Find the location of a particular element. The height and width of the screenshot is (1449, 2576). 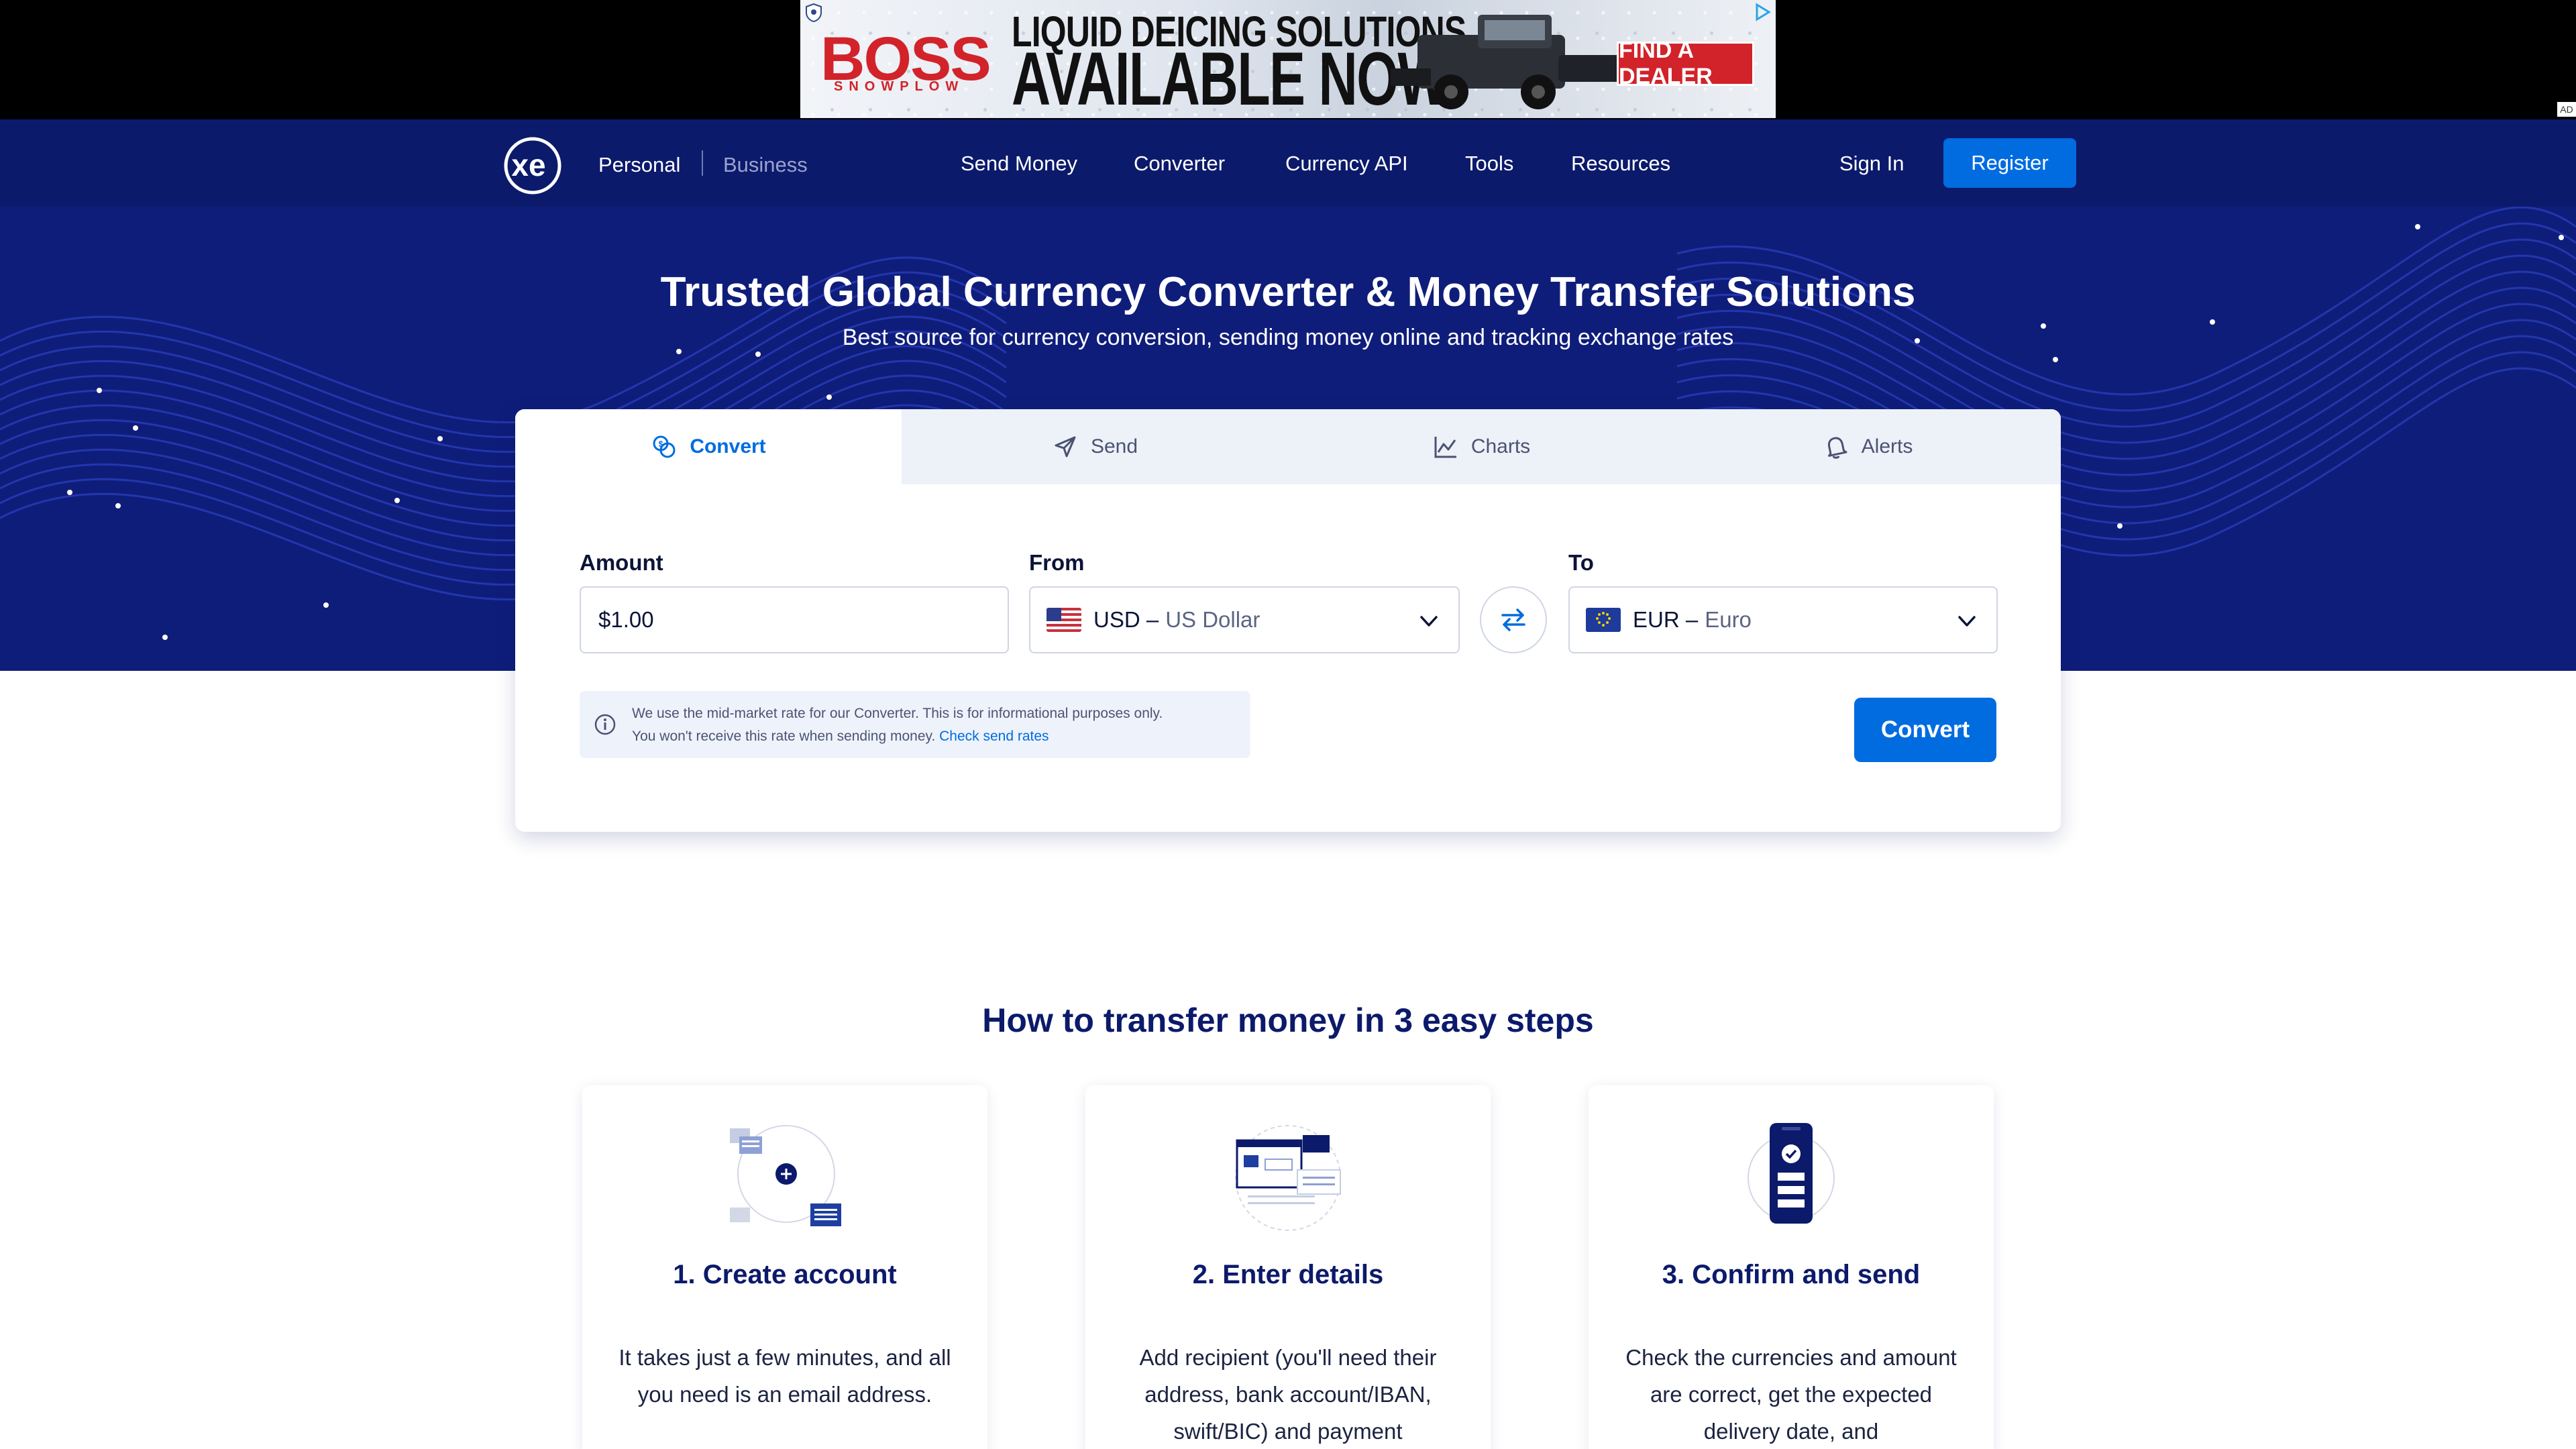

amount-label: Amount is located at coordinates (621, 562).